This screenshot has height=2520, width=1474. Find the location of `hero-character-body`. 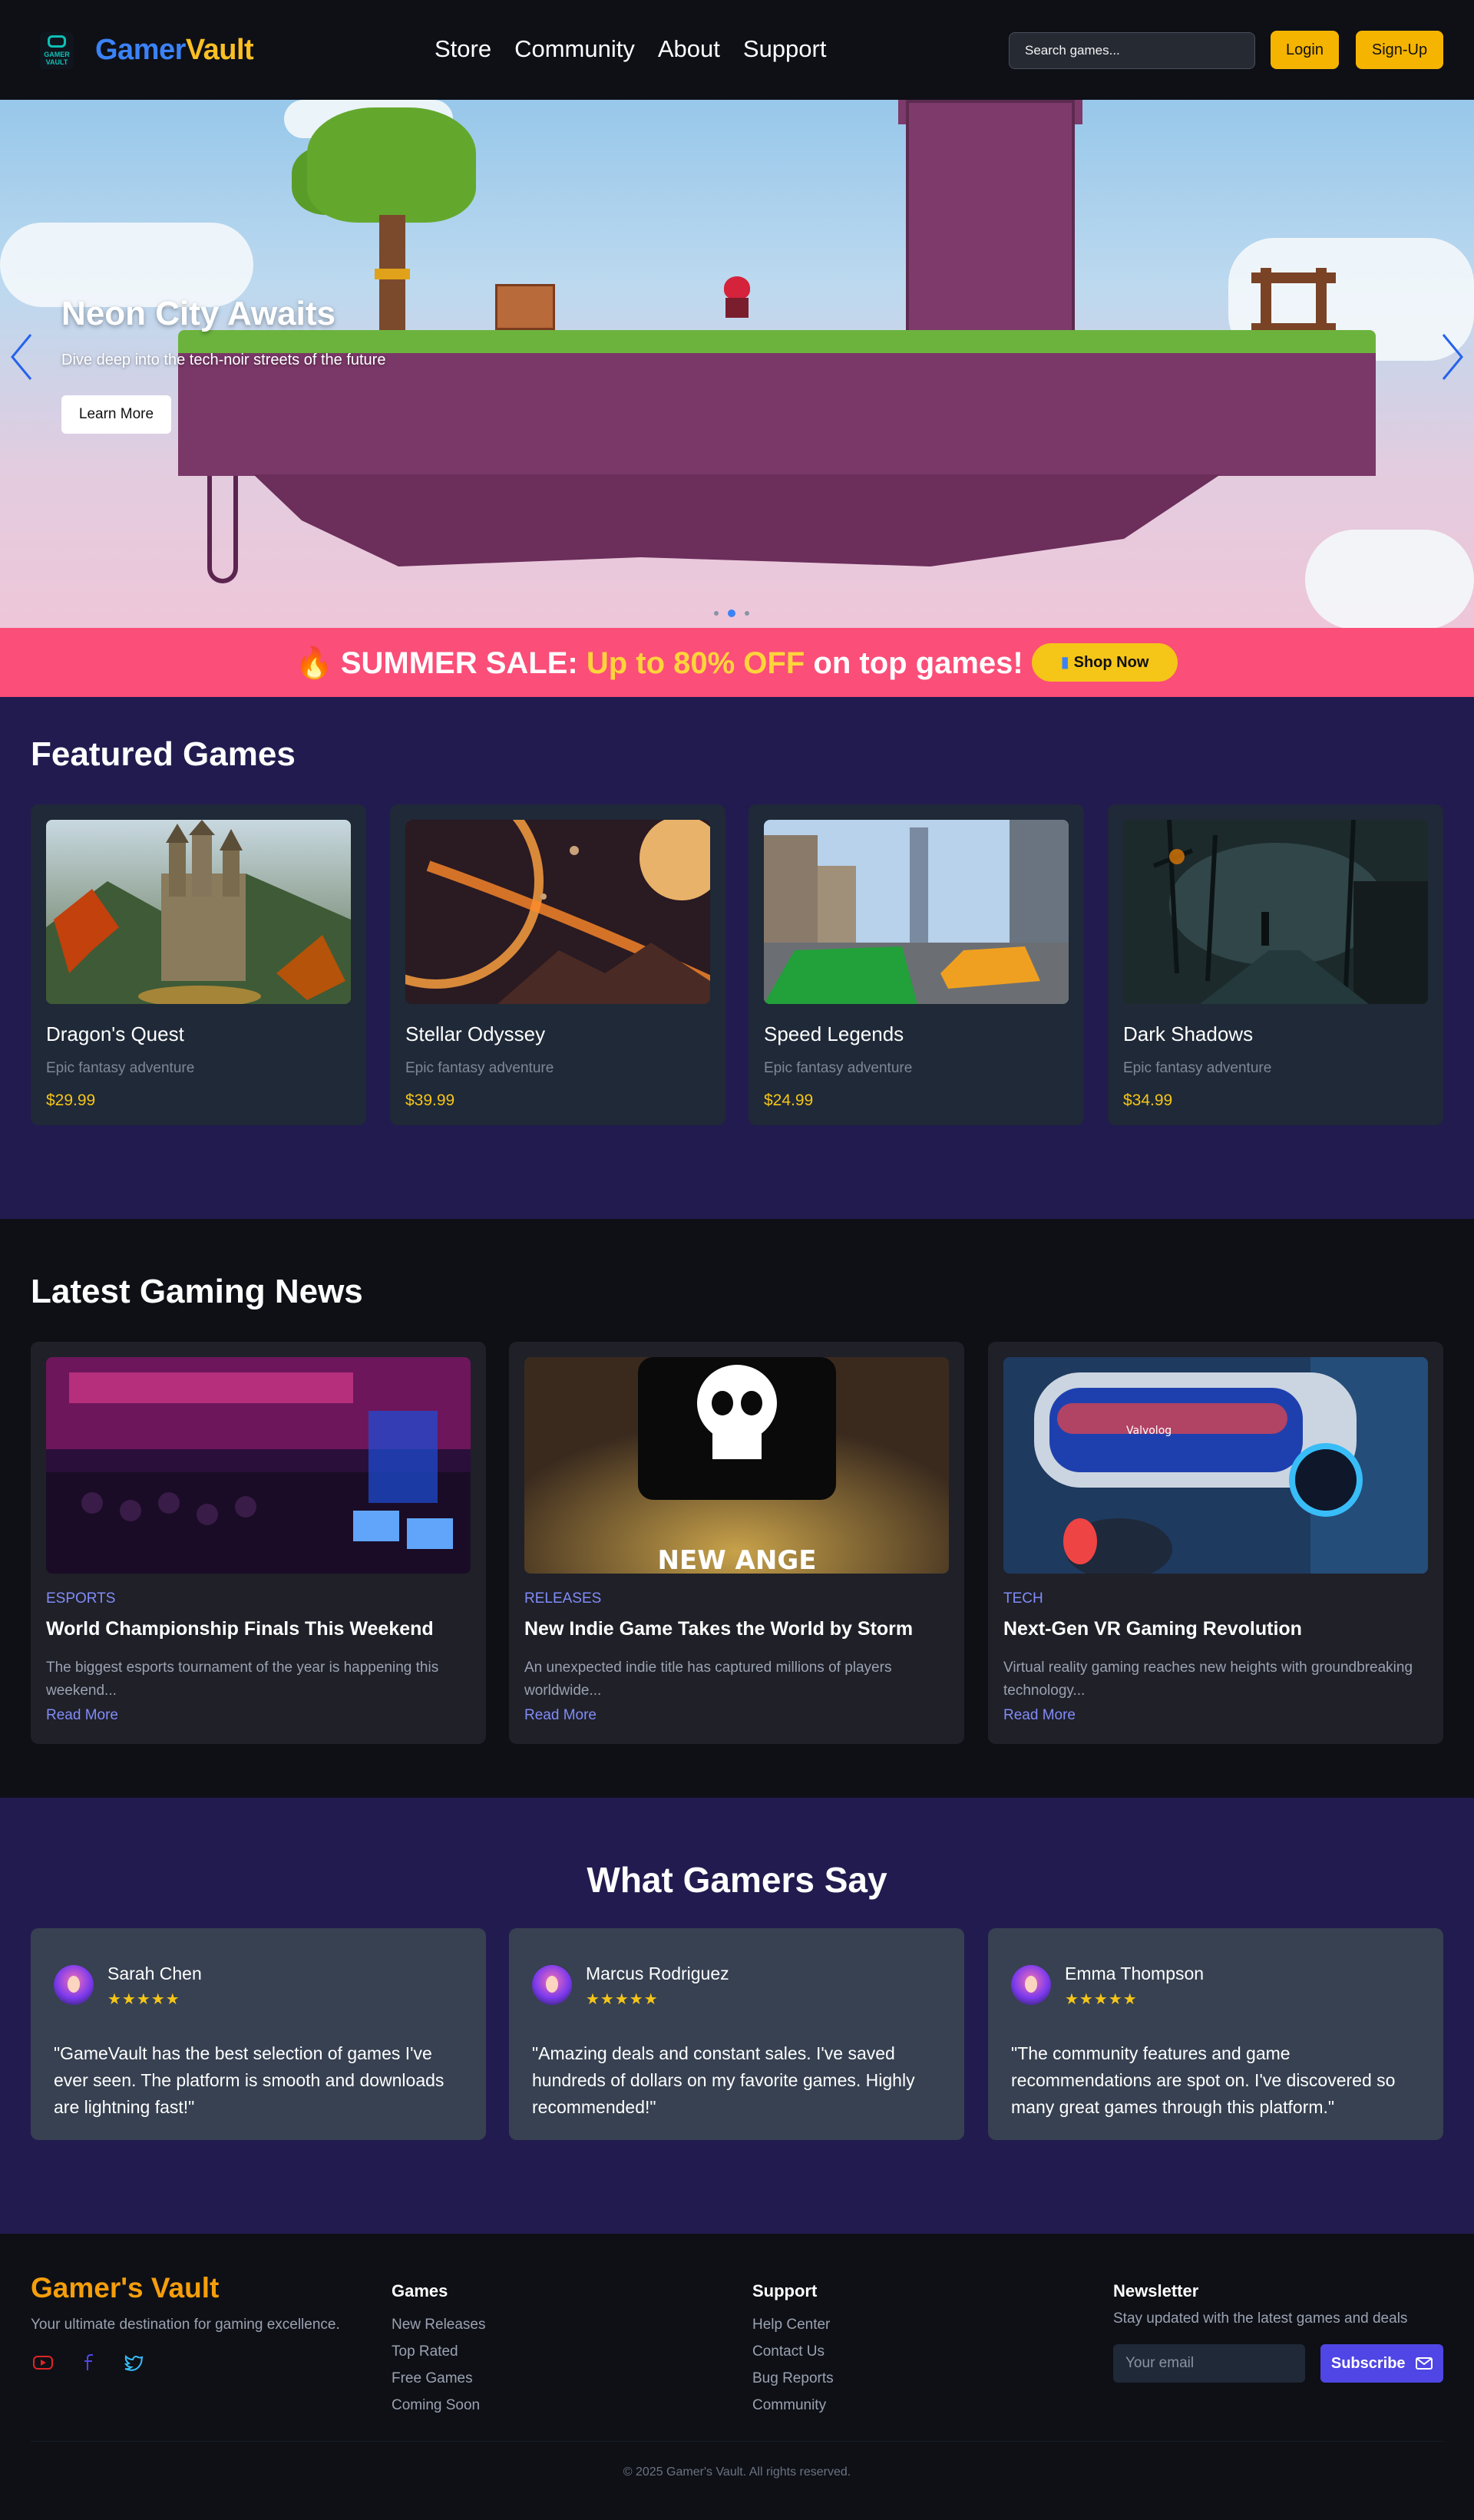

hero-character-body is located at coordinates (737, 308).